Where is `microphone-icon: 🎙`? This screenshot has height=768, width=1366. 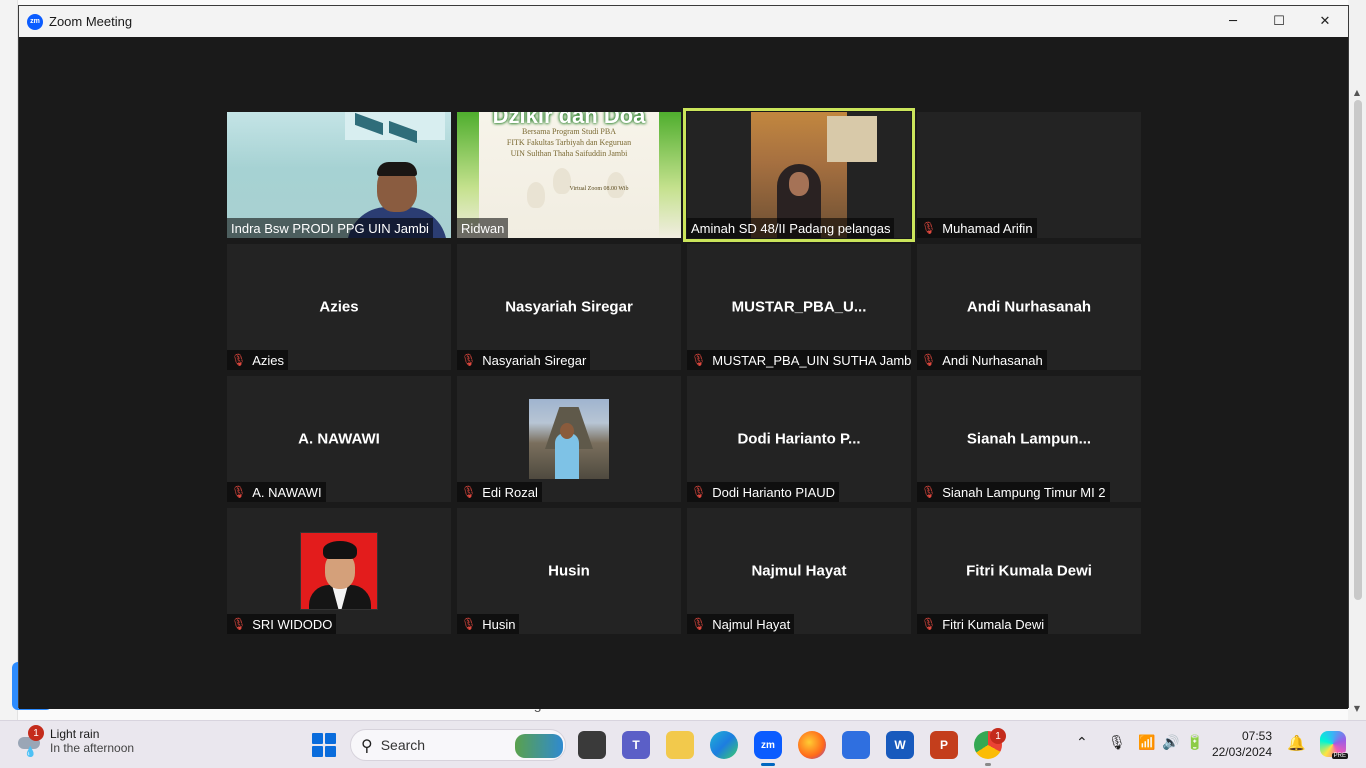 microphone-icon: 🎙 is located at coordinates (1117, 743).